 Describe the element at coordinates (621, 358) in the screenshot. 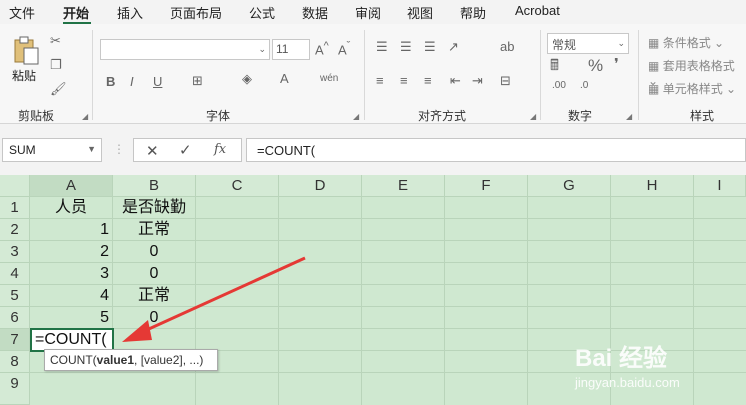

I see `watermark-logo: Bai 经验` at that location.